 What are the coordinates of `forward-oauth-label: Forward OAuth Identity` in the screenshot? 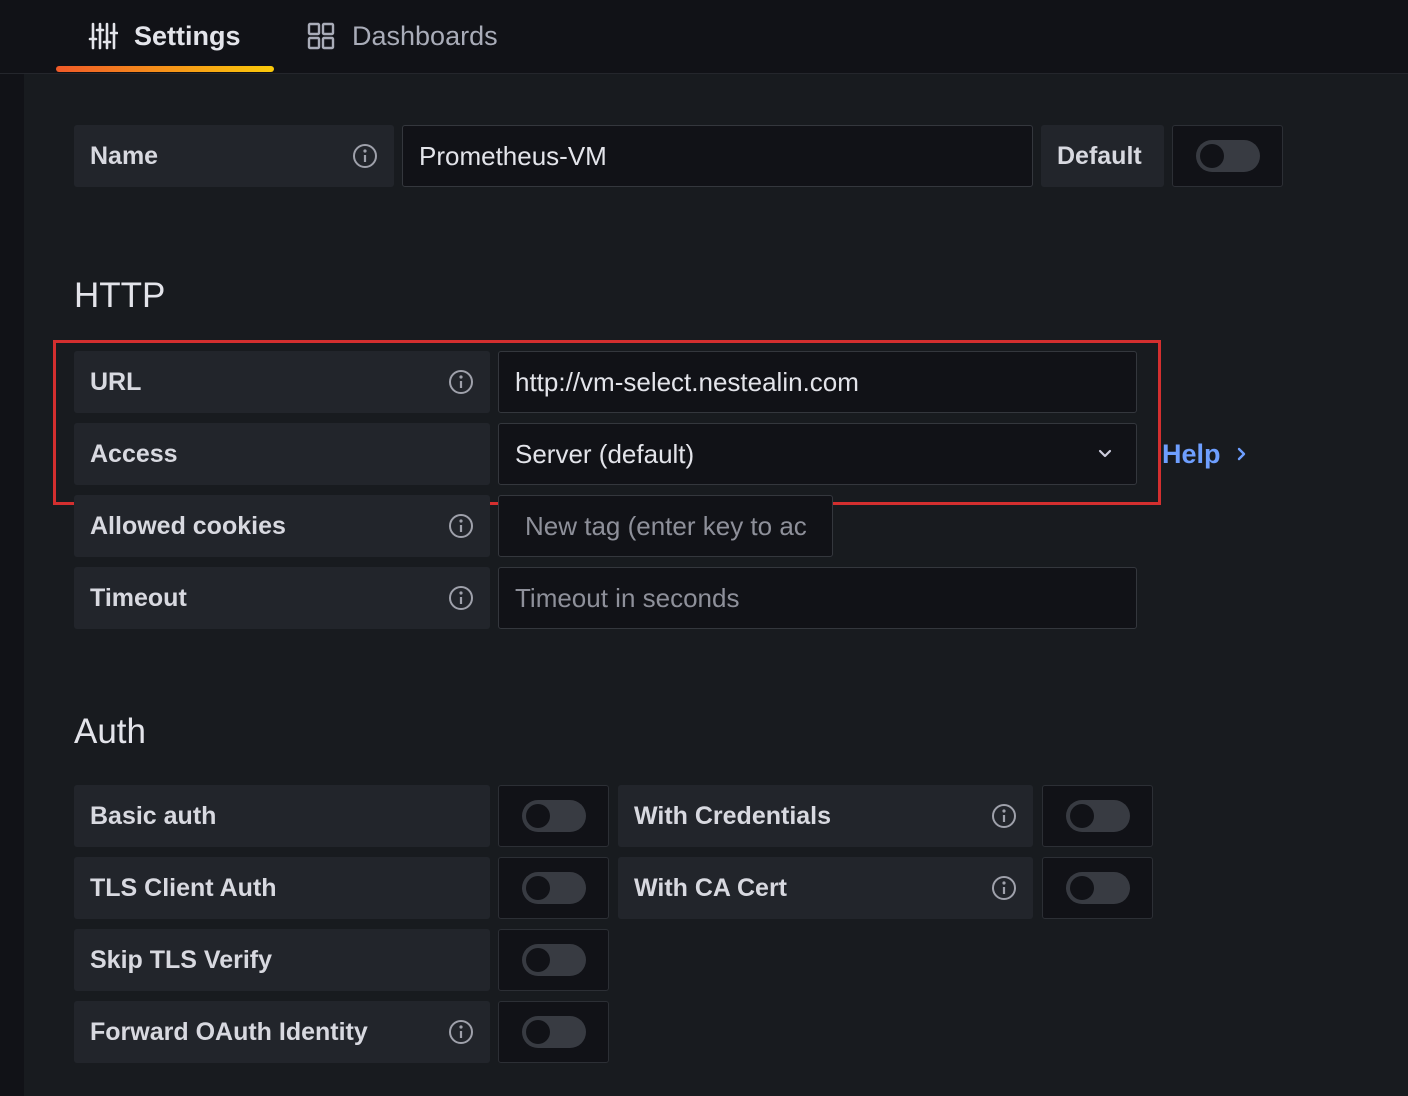 It's located at (229, 1031).